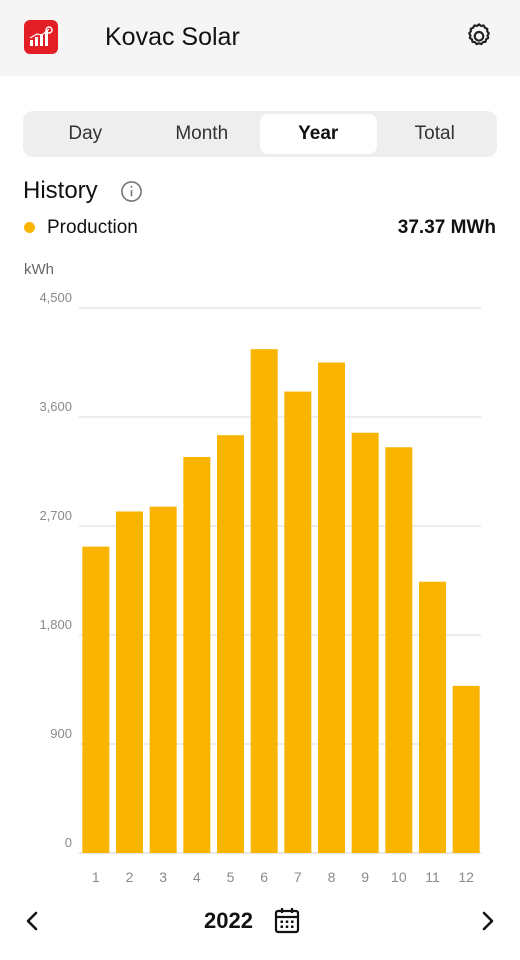 Image resolution: width=520 pixels, height=960 pixels. I want to click on legend-dot, so click(29, 227).